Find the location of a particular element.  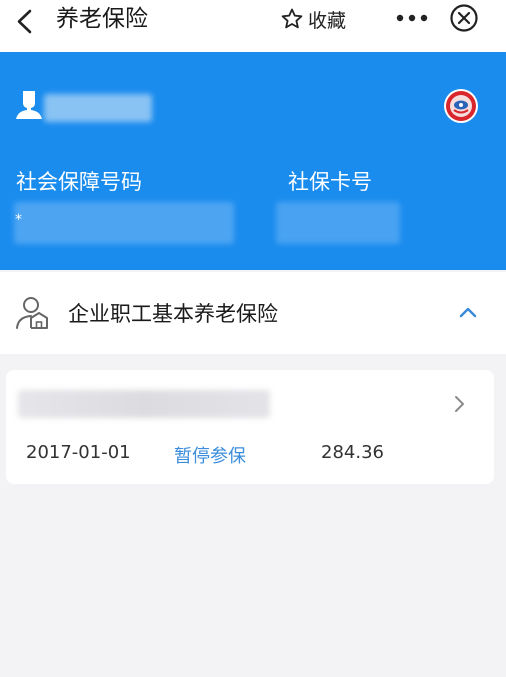

chevron-up-icon is located at coordinates (468, 312).